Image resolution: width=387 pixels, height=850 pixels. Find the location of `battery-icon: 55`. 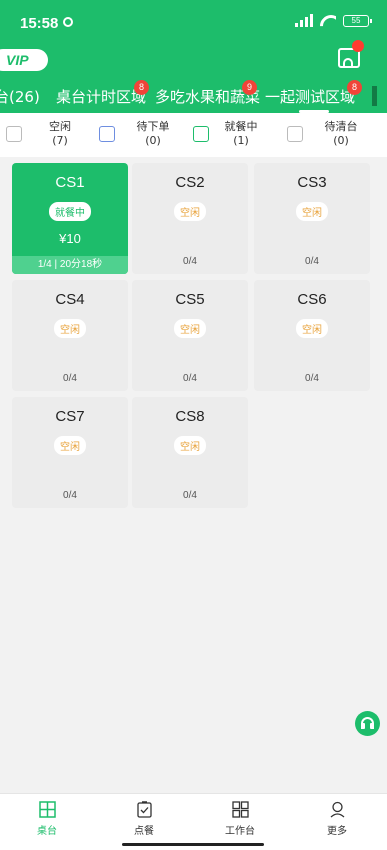

battery-icon: 55 is located at coordinates (357, 20).